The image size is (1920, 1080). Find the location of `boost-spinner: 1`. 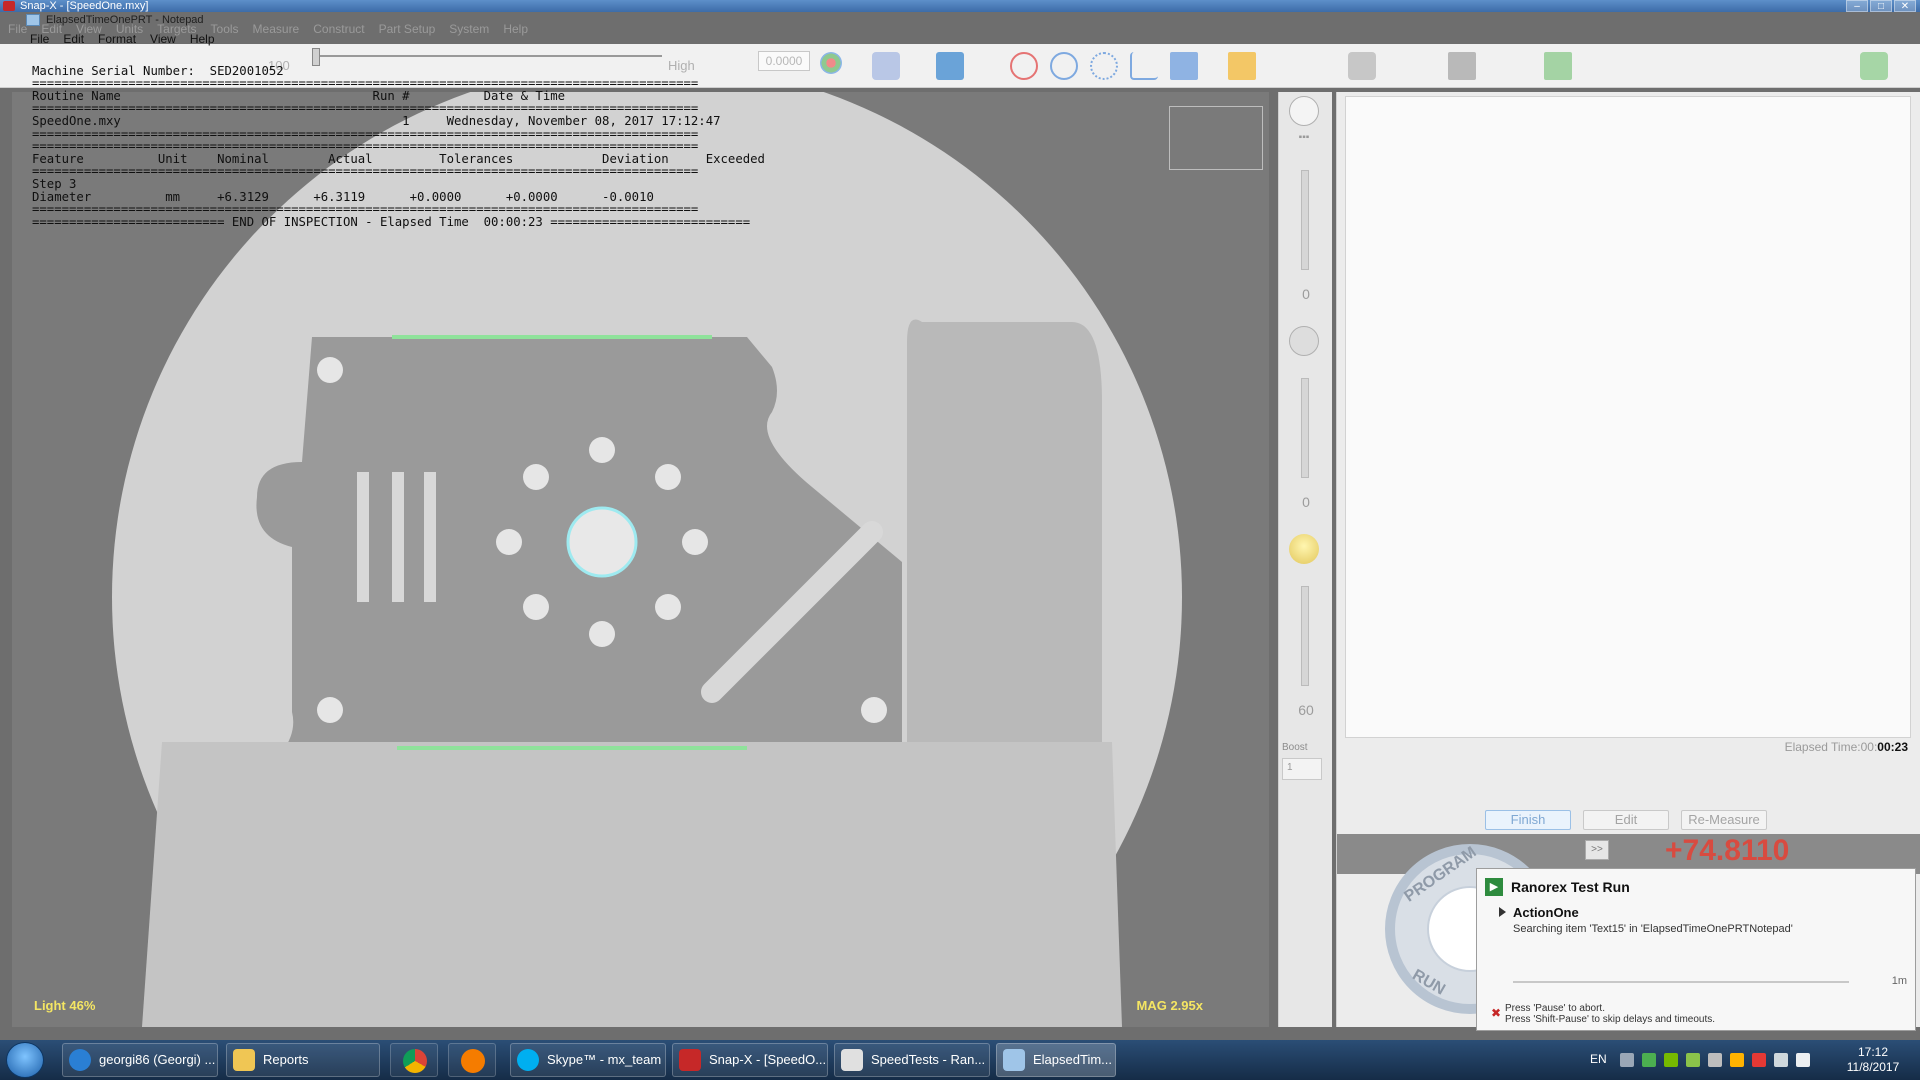

boost-spinner: 1 is located at coordinates (1302, 769).